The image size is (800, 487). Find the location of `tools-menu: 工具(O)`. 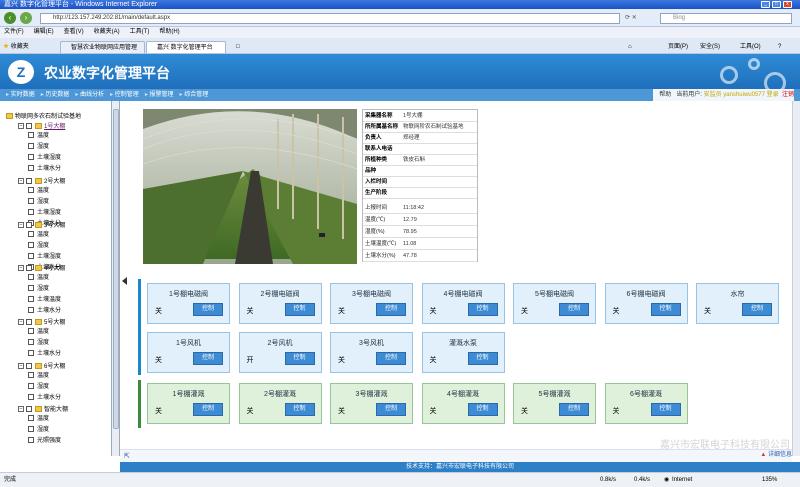

tools-menu: 工具(O) is located at coordinates (750, 47).